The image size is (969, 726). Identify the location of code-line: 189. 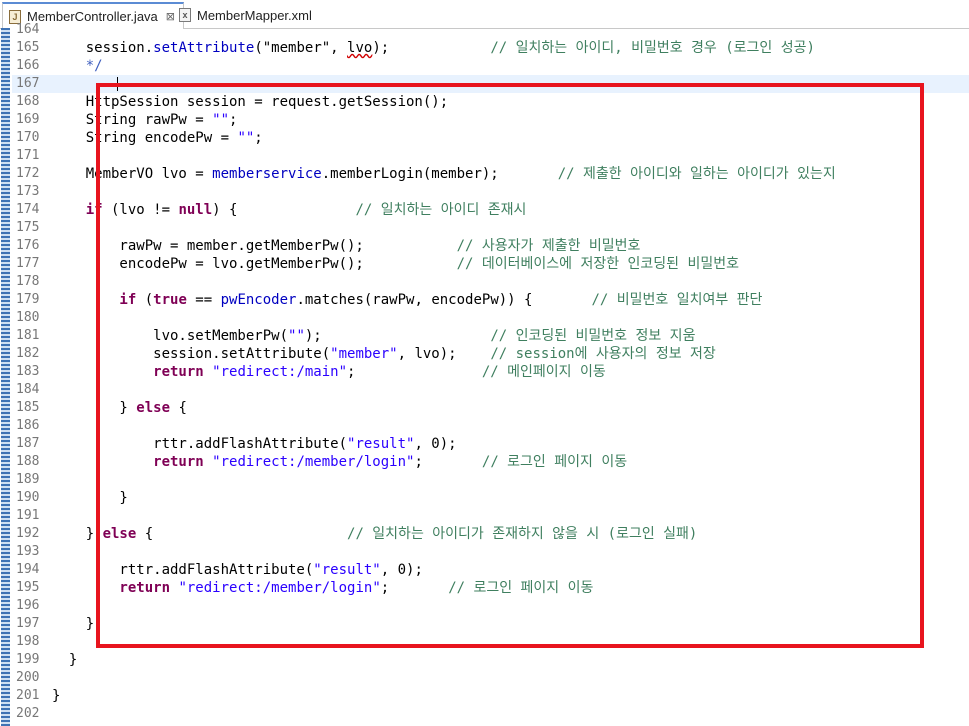
(490, 480).